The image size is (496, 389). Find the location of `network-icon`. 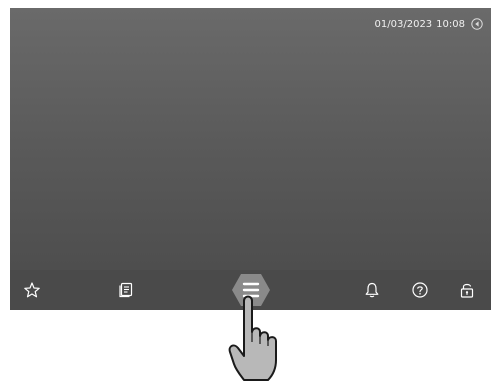

network-icon is located at coordinates (477, 24).